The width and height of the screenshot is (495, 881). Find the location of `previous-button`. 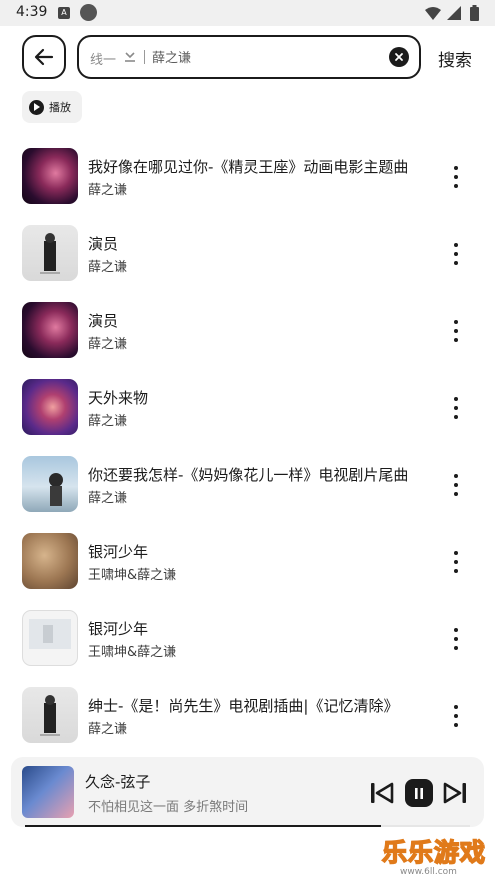

previous-button is located at coordinates (382, 793).